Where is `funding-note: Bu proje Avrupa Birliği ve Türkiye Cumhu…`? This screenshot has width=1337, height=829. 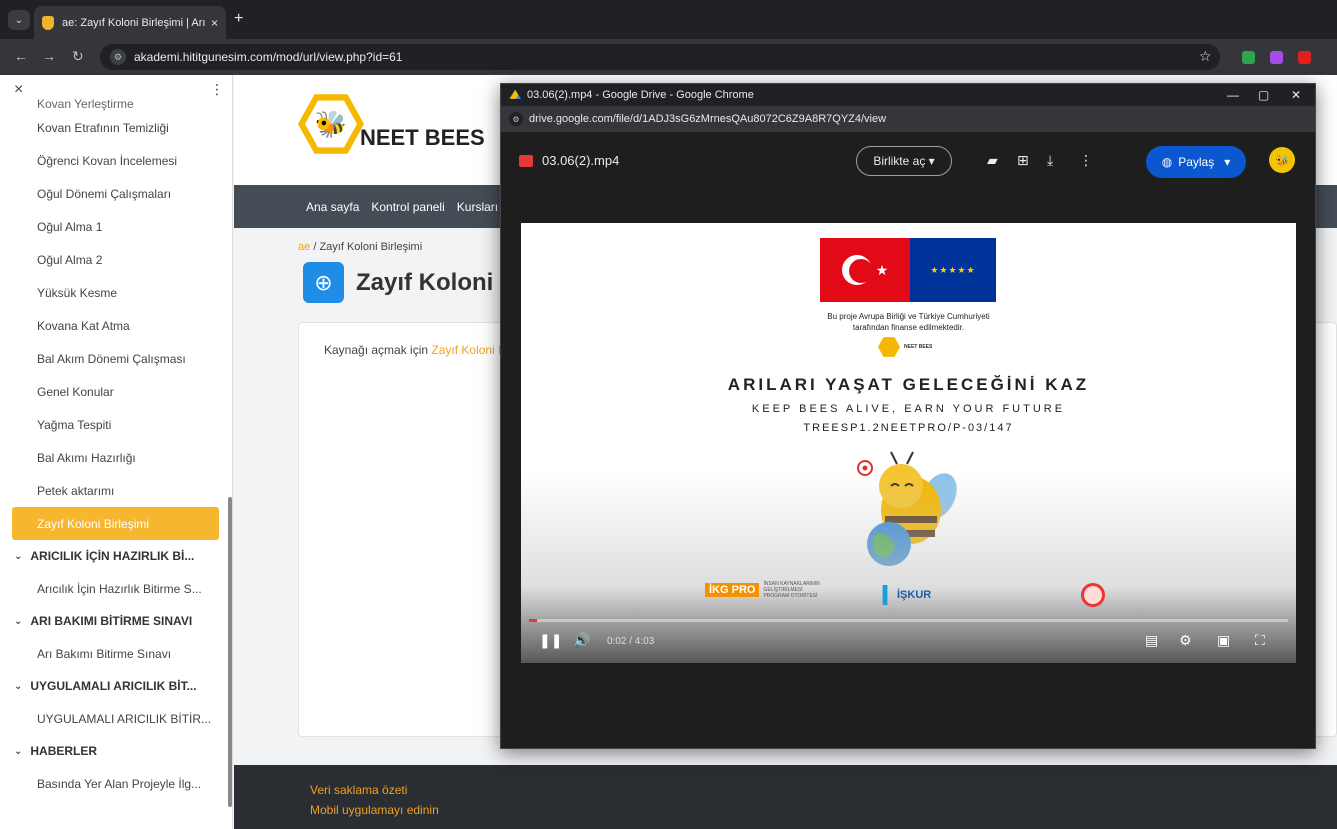
funding-note: Bu proje Avrupa Birliği ve Türkiye Cumhu… is located at coordinates (908, 322).